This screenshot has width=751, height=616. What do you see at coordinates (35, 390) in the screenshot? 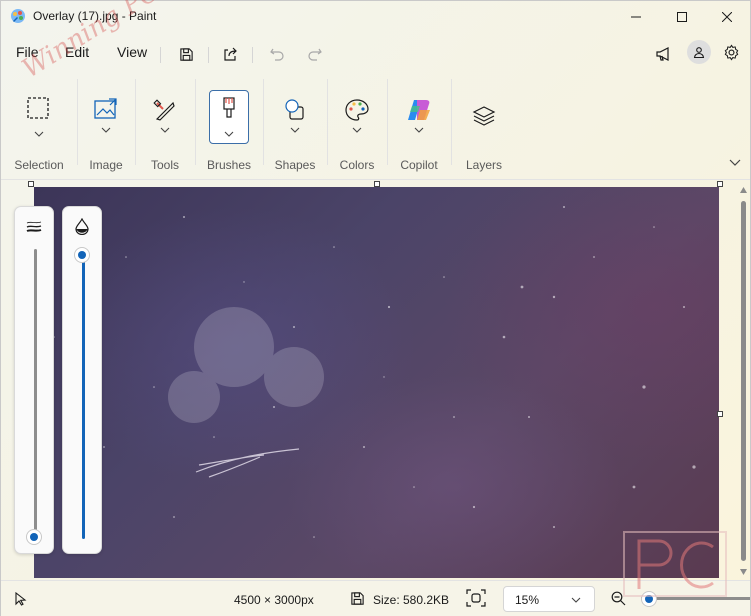
I see `brush-size-track` at bounding box center [35, 390].